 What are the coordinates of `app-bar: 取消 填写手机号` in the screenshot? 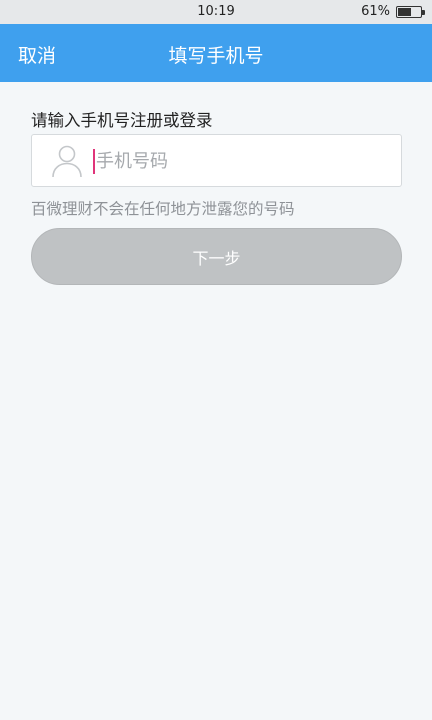 It's located at (216, 53).